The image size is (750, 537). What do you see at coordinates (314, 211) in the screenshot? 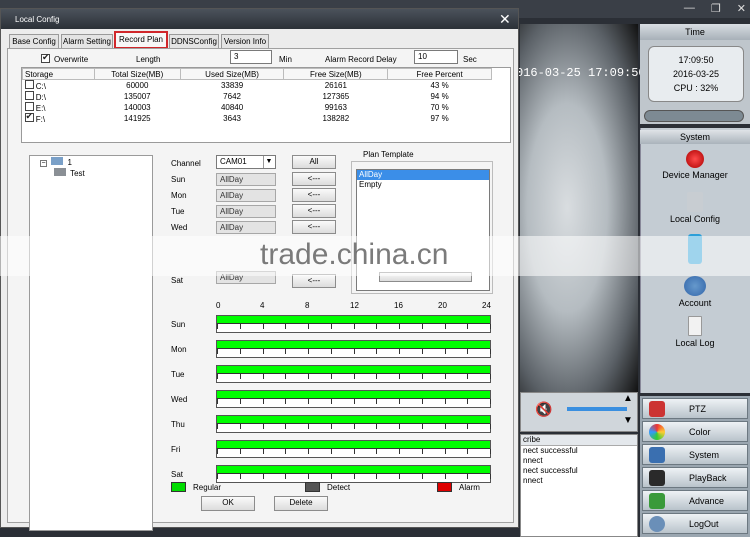
I see `tue-assign-button: <---` at bounding box center [314, 211].